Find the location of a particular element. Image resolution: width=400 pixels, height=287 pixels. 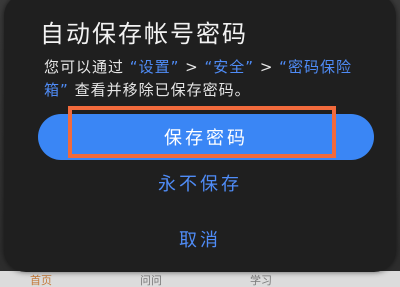

never-save-button: 永不保存 is located at coordinates (200, 183).